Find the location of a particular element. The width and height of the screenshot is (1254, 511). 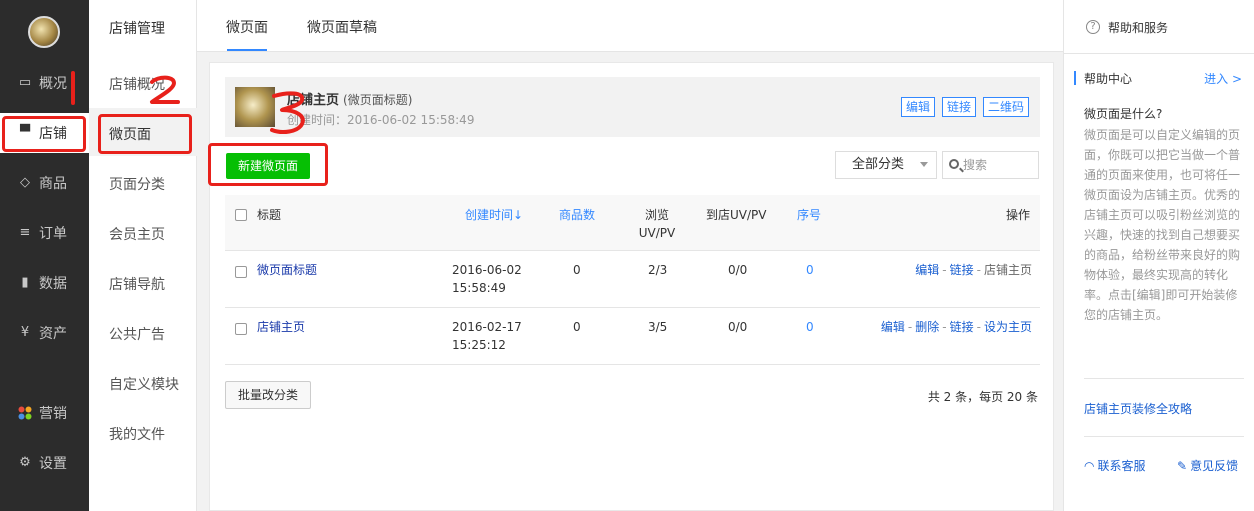

question-icon: ? is located at coordinates (1093, 27).